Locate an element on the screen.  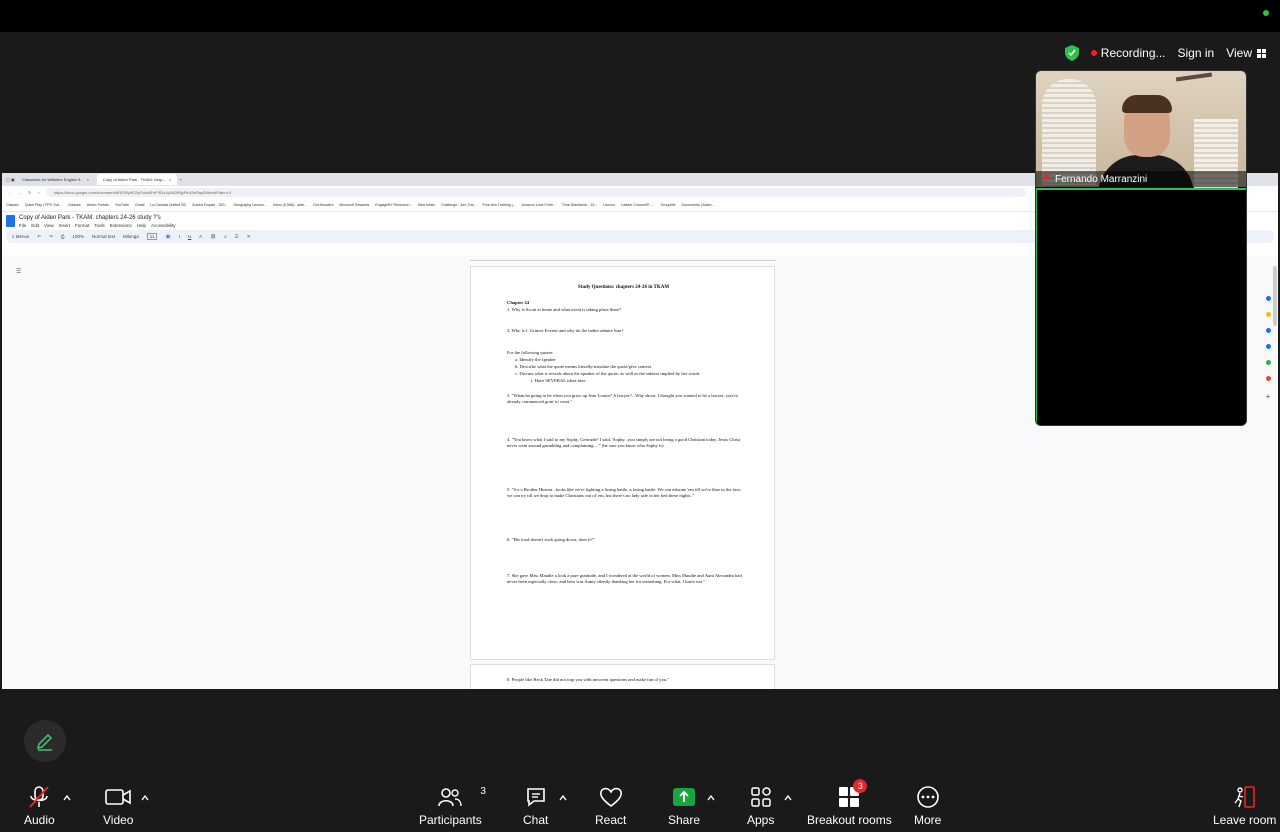
menu-tools: Tools is located at coordinates (99, 225).